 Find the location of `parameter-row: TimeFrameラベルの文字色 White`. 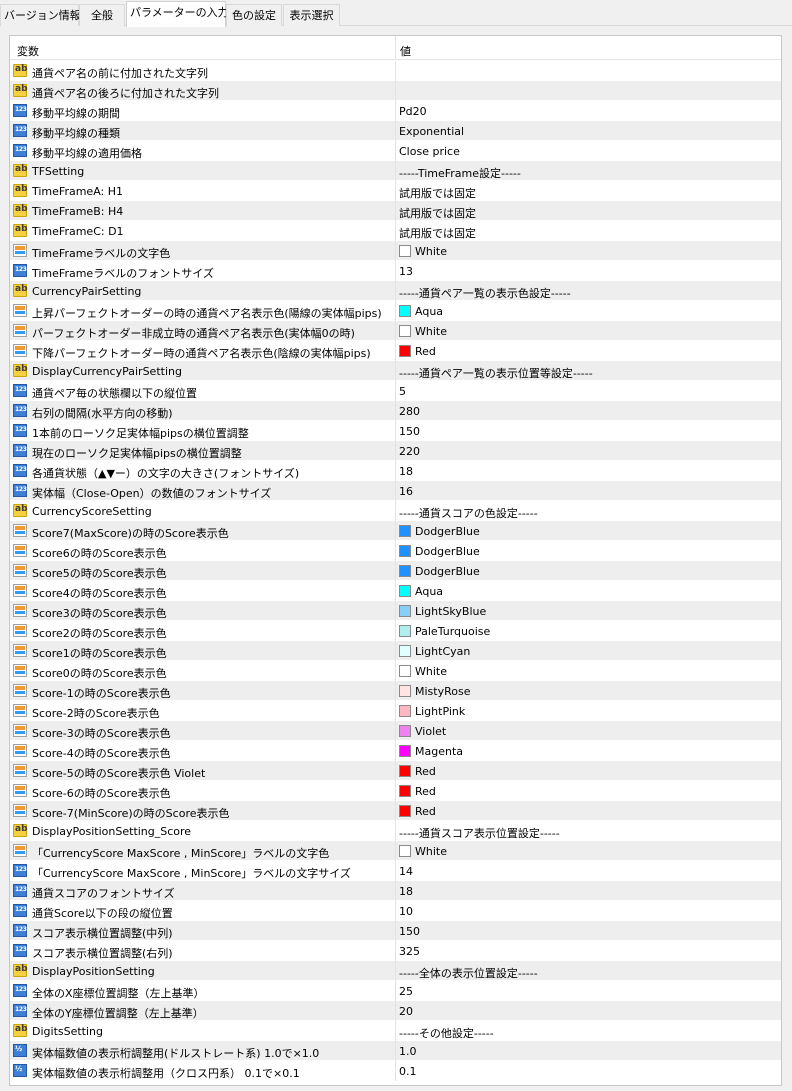

parameter-row: TimeFrameラベルの文字色 White is located at coordinates (395, 251).